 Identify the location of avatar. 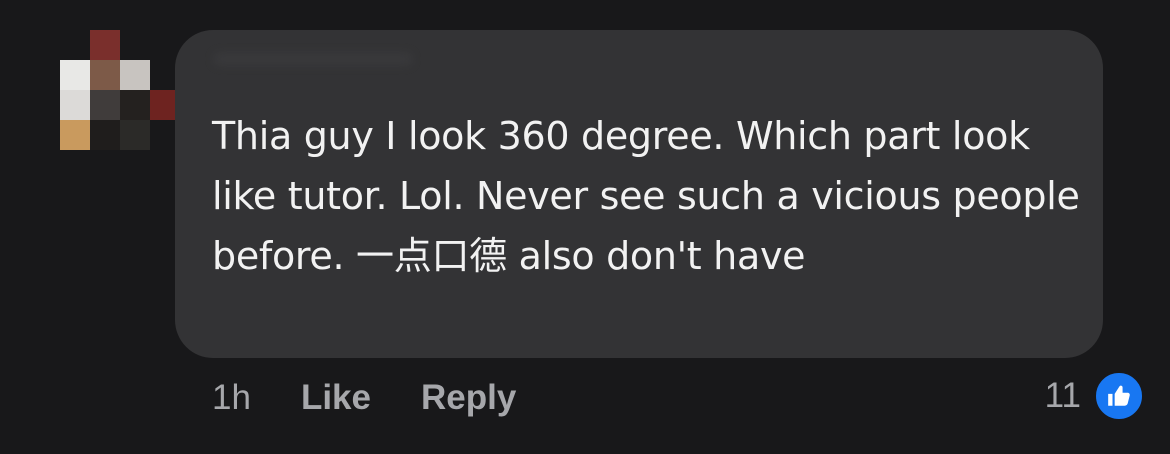
(118, 91).